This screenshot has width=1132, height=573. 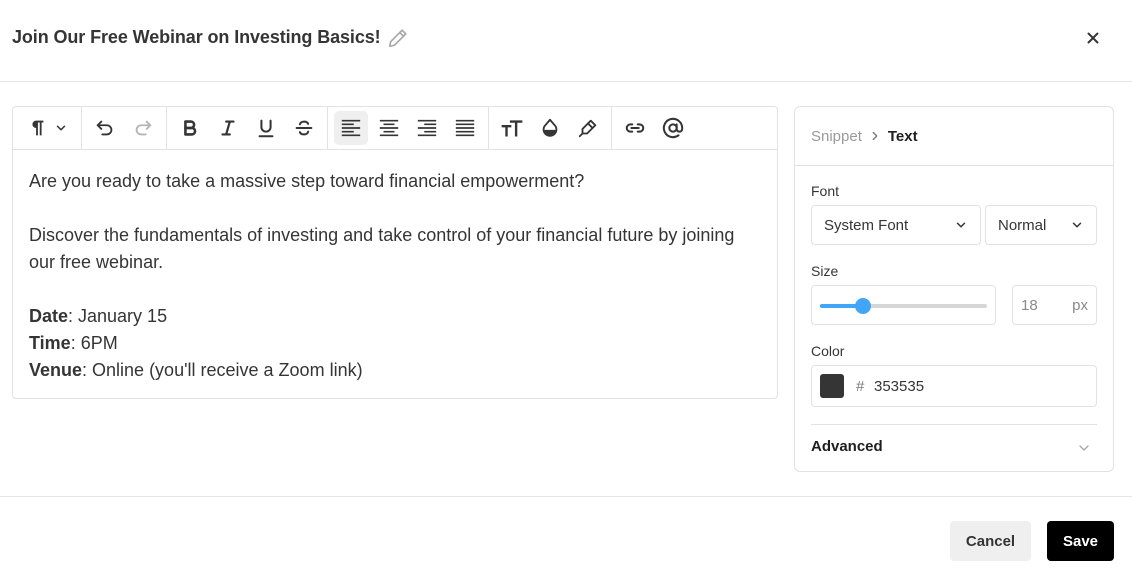 I want to click on detail-value: : 6PM, so click(x=94, y=343).